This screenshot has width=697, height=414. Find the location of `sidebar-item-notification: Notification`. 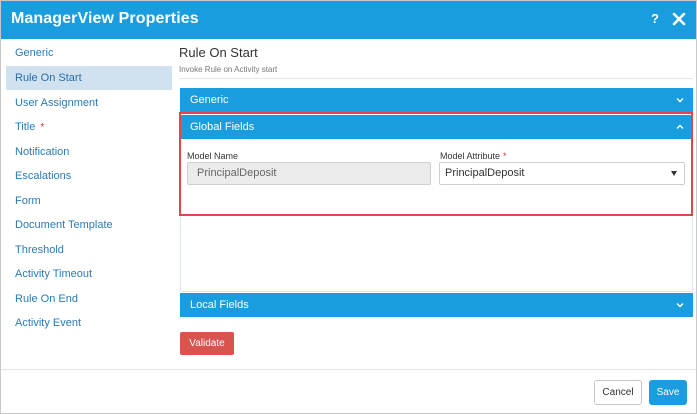

sidebar-item-notification: Notification is located at coordinates (89, 152).